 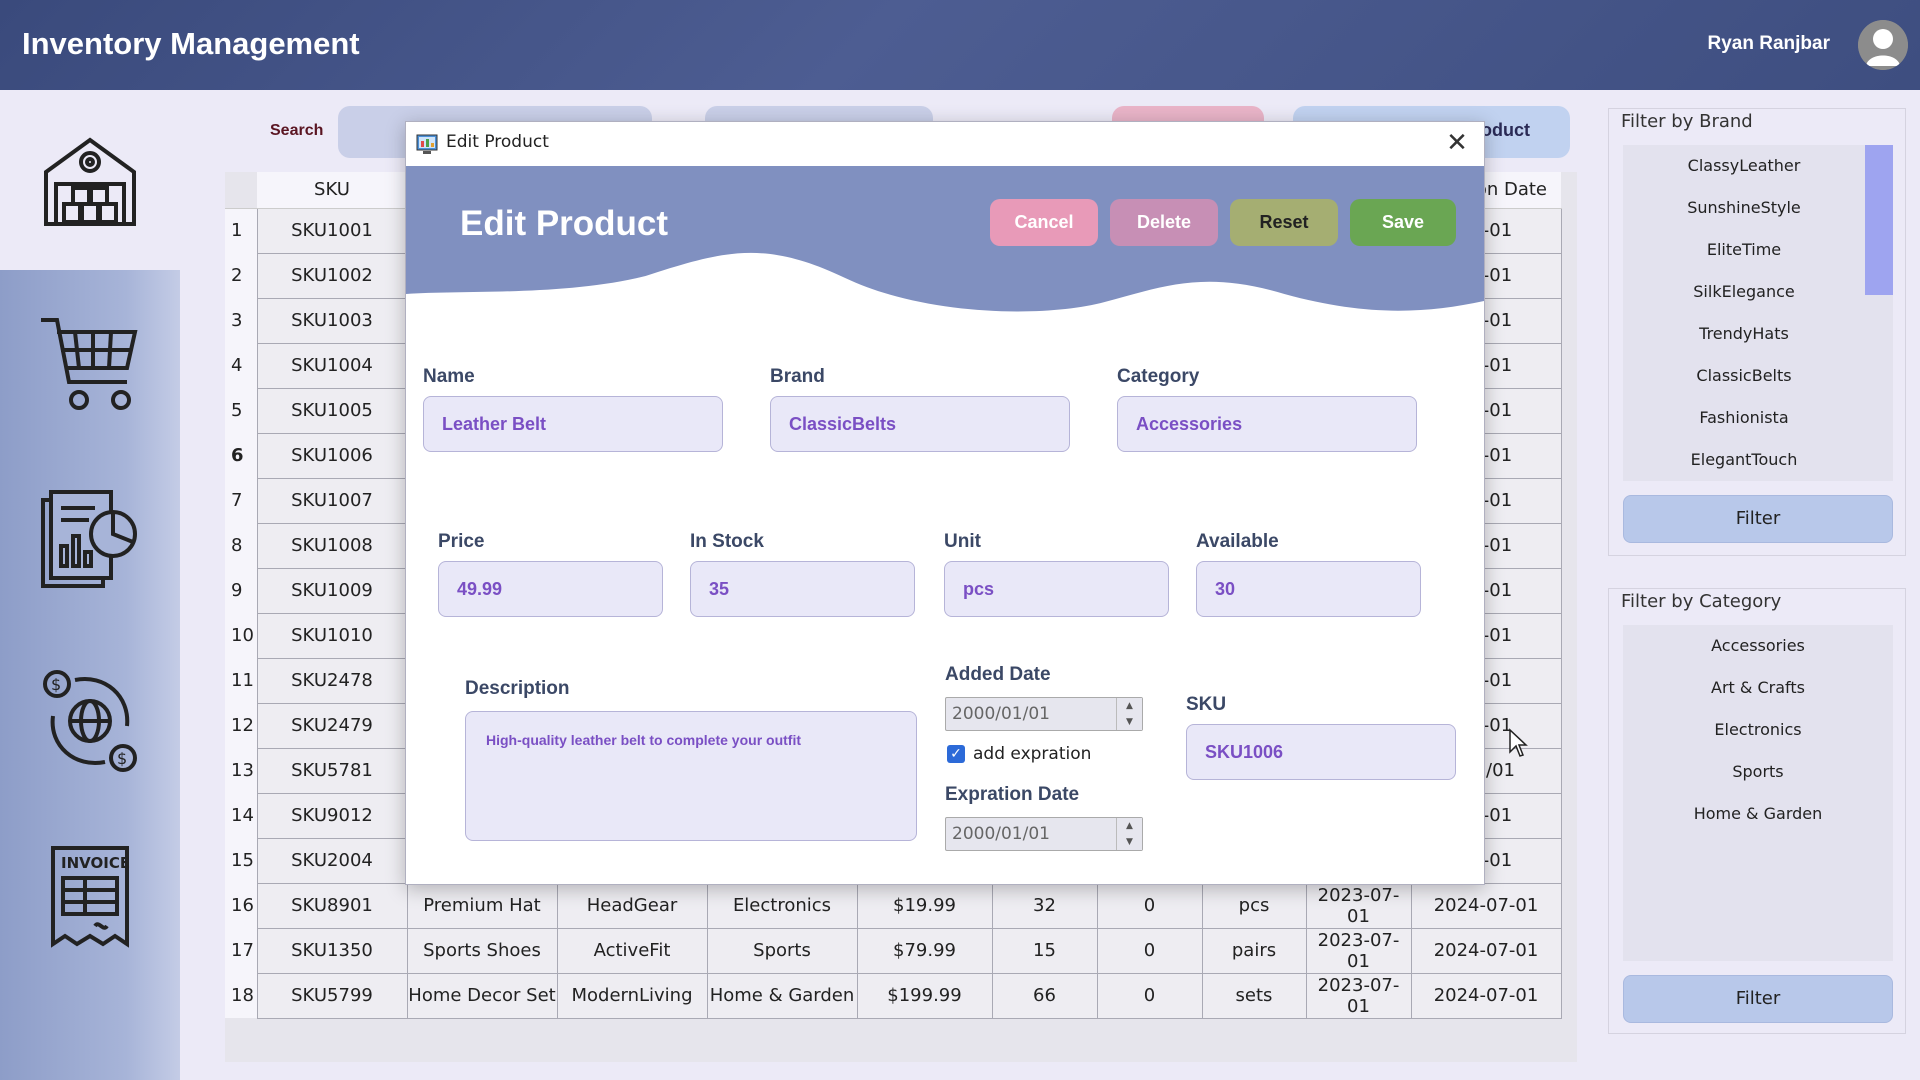 I want to click on scrollbar-thumb, so click(x=1879, y=220).